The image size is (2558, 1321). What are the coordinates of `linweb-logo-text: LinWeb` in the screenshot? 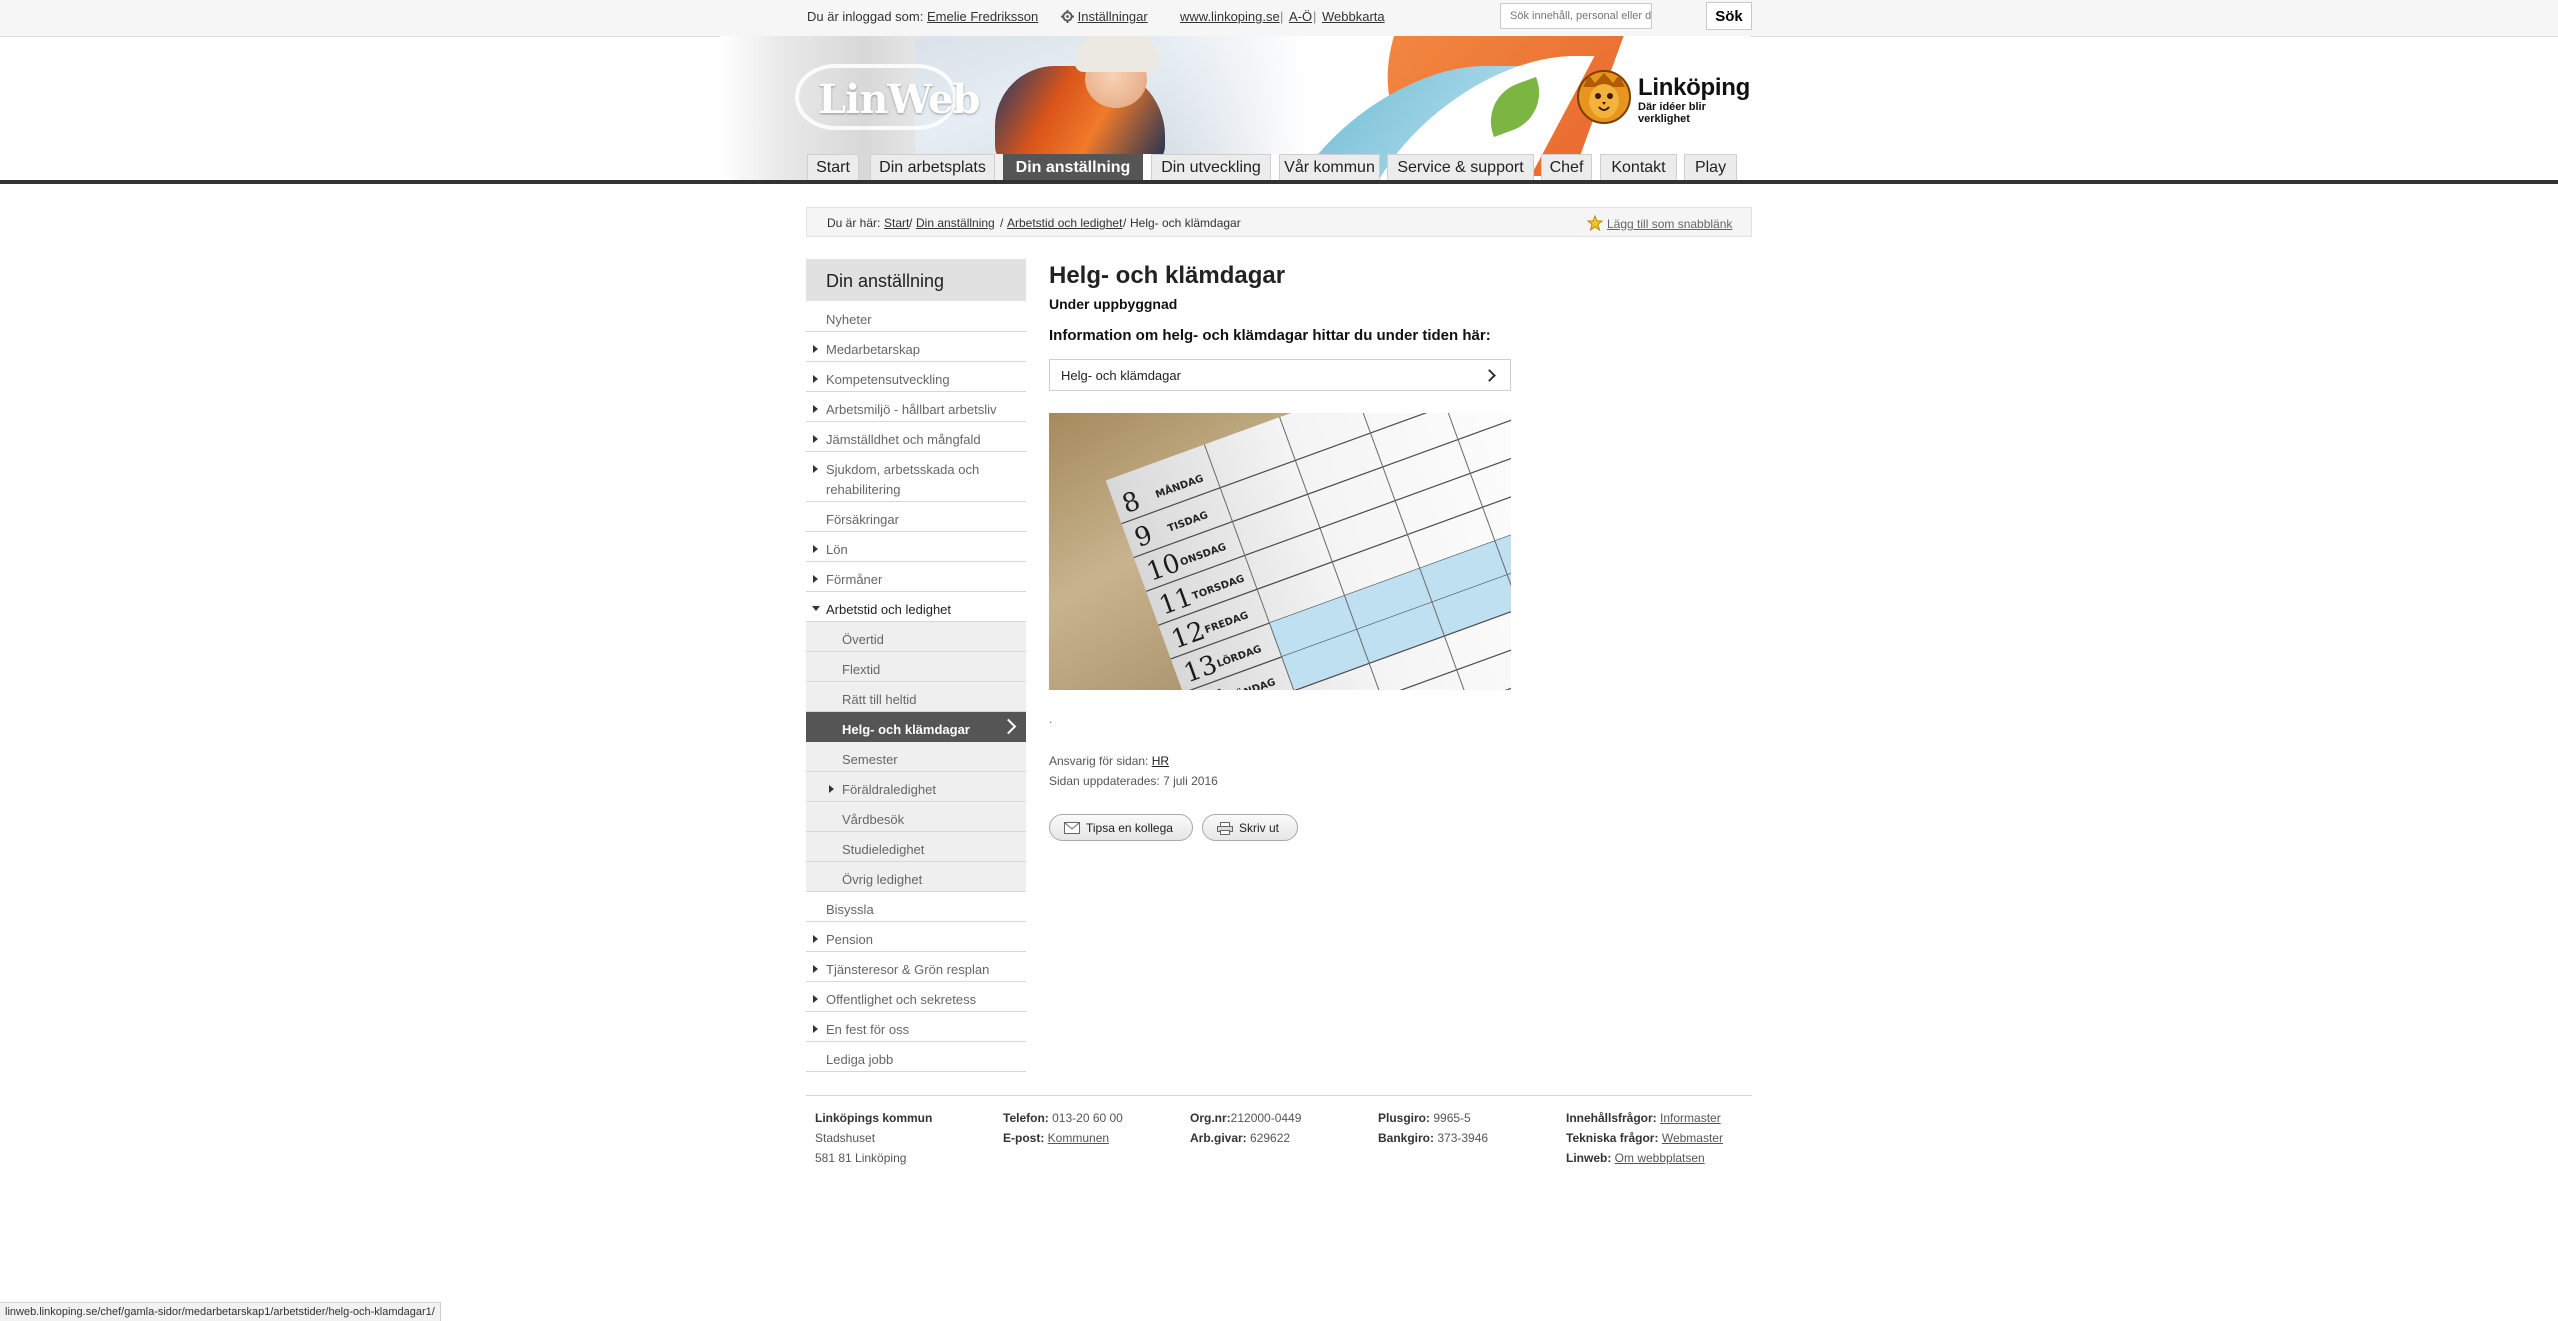 It's located at (899, 99).